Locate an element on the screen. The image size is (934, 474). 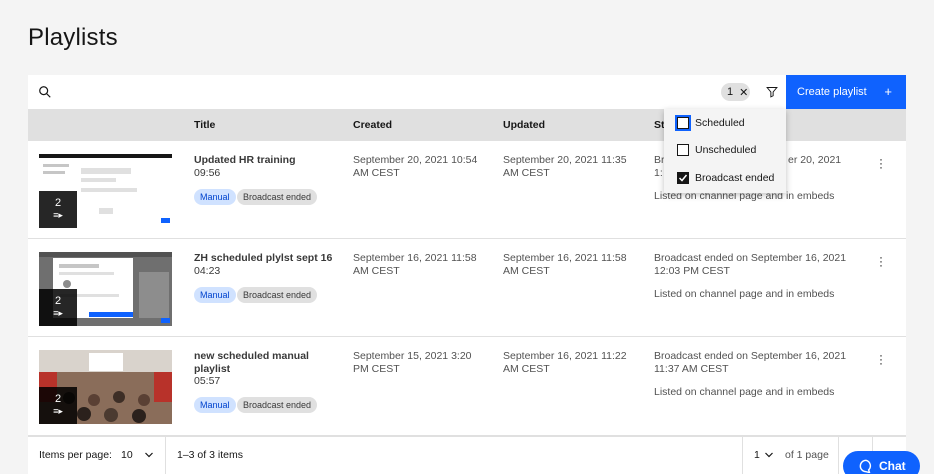
table-toolbar: 1 ✕ Create playlist + is located at coordinates (467, 92).